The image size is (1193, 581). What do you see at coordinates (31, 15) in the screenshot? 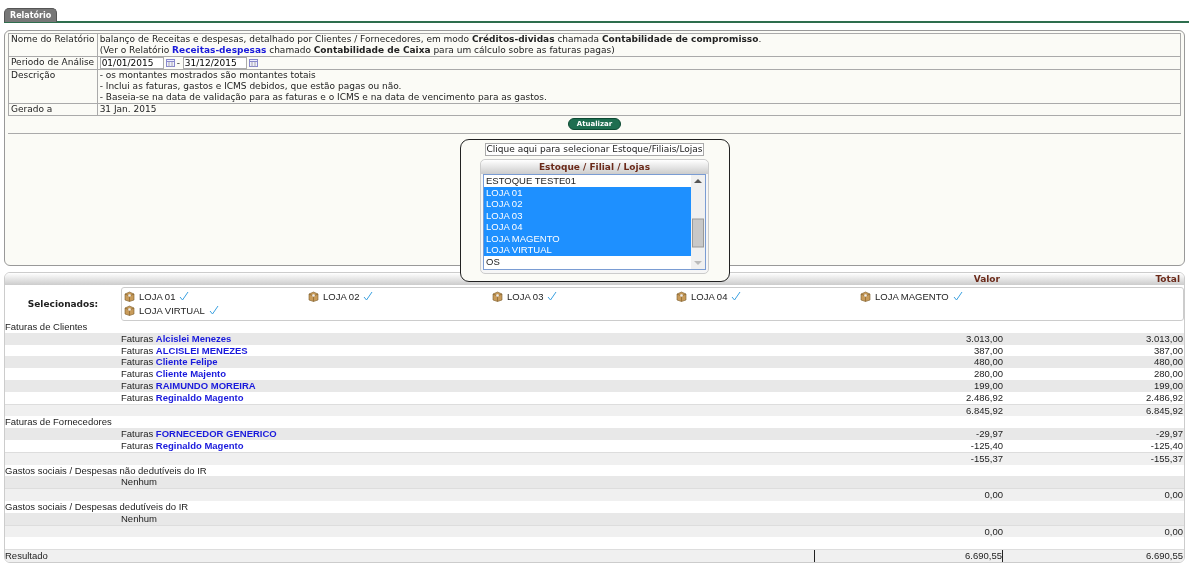
I see `tab: Relatório` at bounding box center [31, 15].